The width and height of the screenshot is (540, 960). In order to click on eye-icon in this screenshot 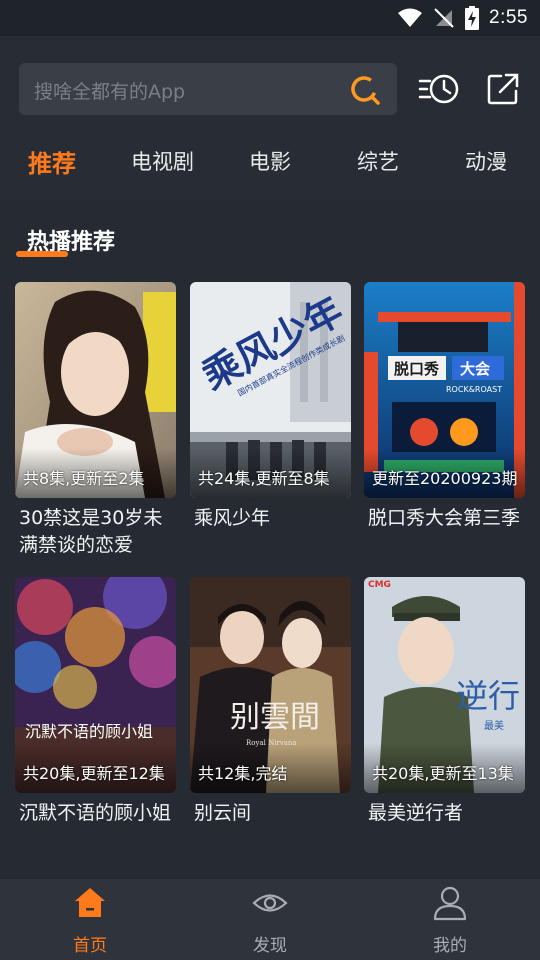, I will do `click(270, 903)`.